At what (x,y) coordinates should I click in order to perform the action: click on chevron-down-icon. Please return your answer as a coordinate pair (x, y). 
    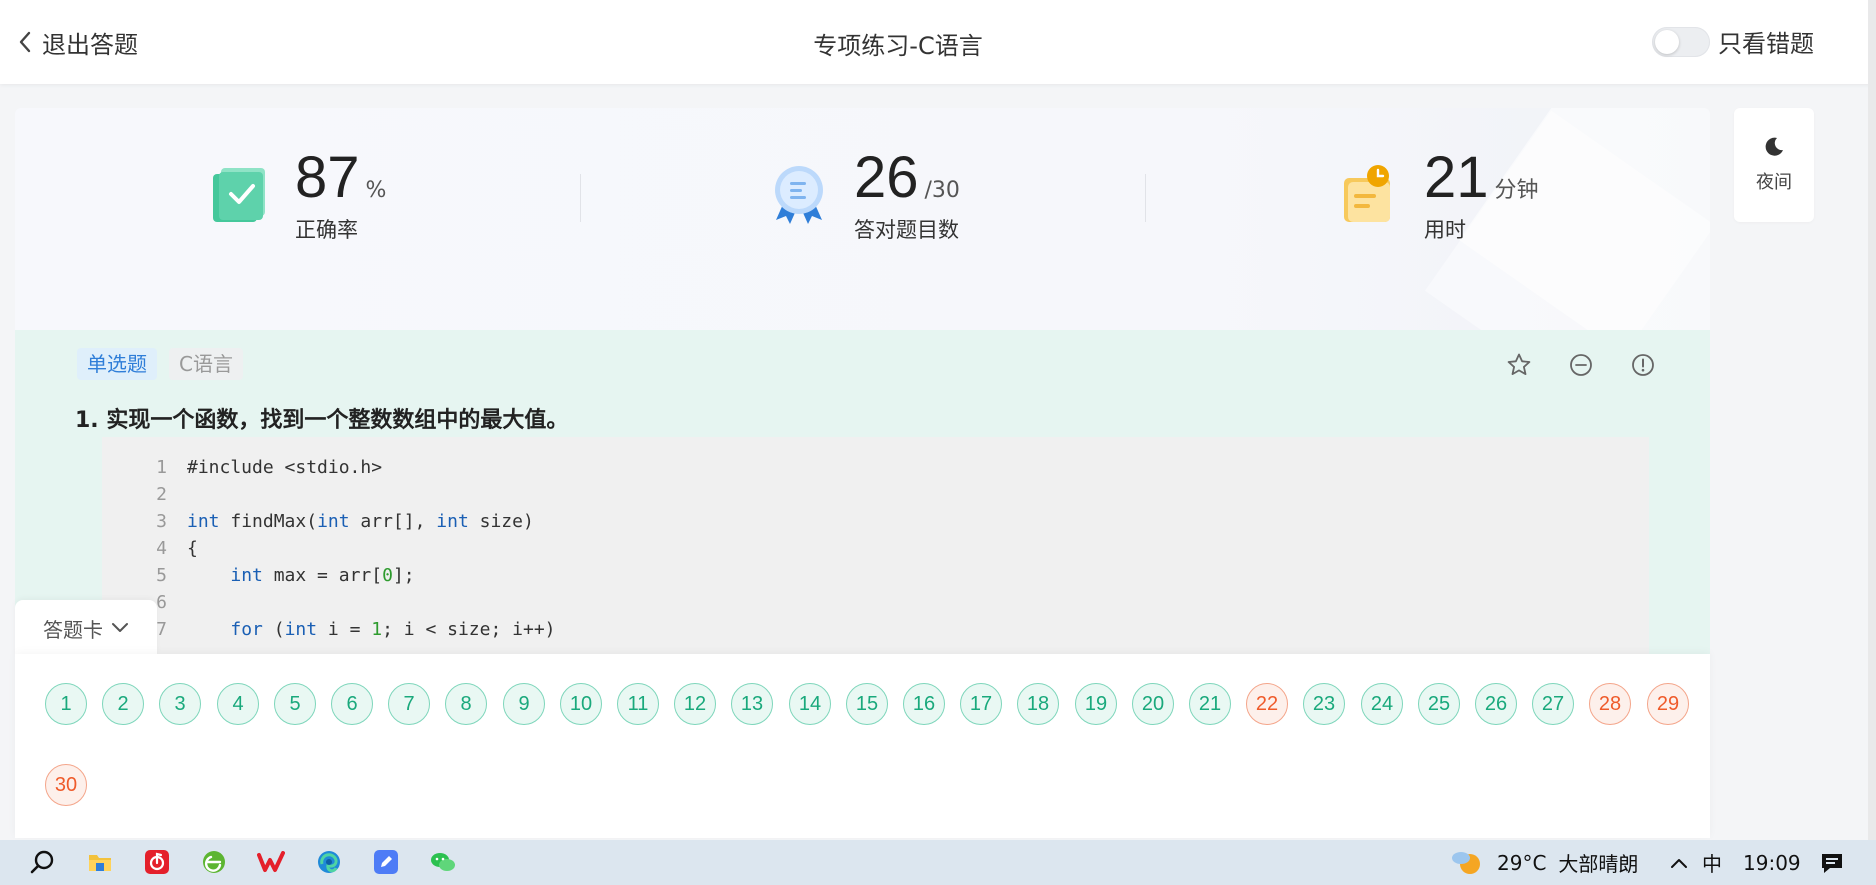
    Looking at the image, I should click on (120, 627).